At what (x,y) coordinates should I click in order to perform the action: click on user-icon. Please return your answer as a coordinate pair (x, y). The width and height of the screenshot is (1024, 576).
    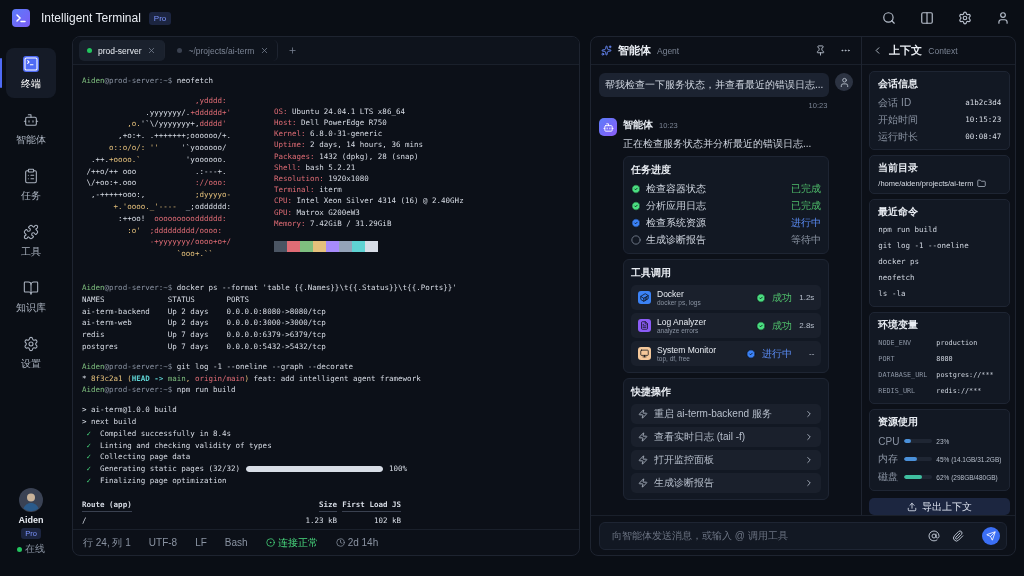
    Looking at the image, I should click on (1003, 18).